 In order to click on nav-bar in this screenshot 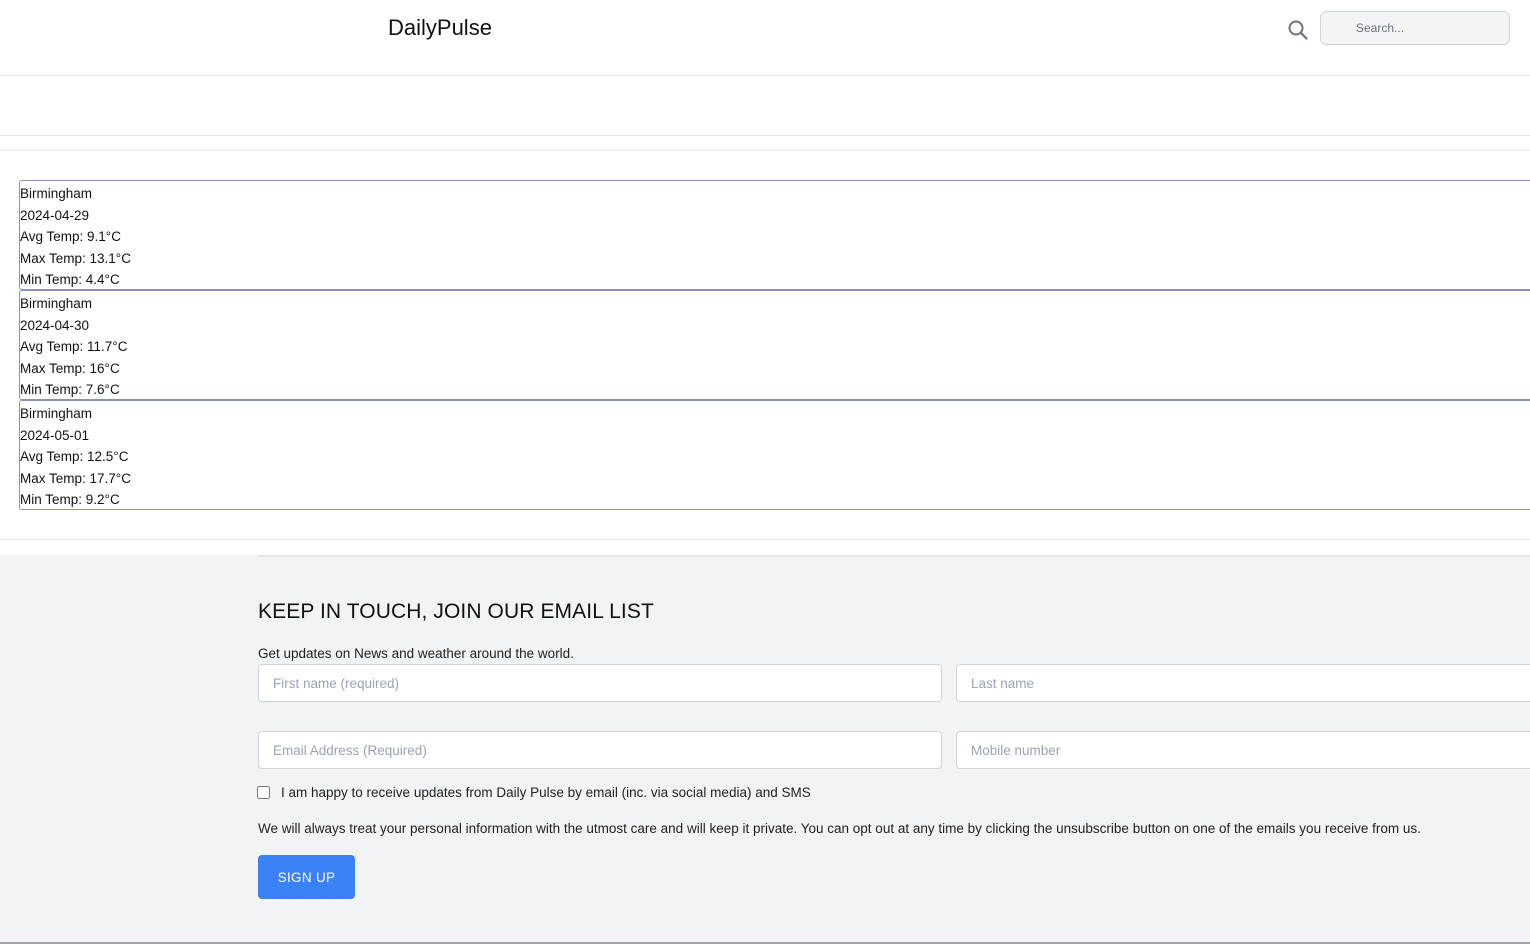, I will do `click(765, 106)`.